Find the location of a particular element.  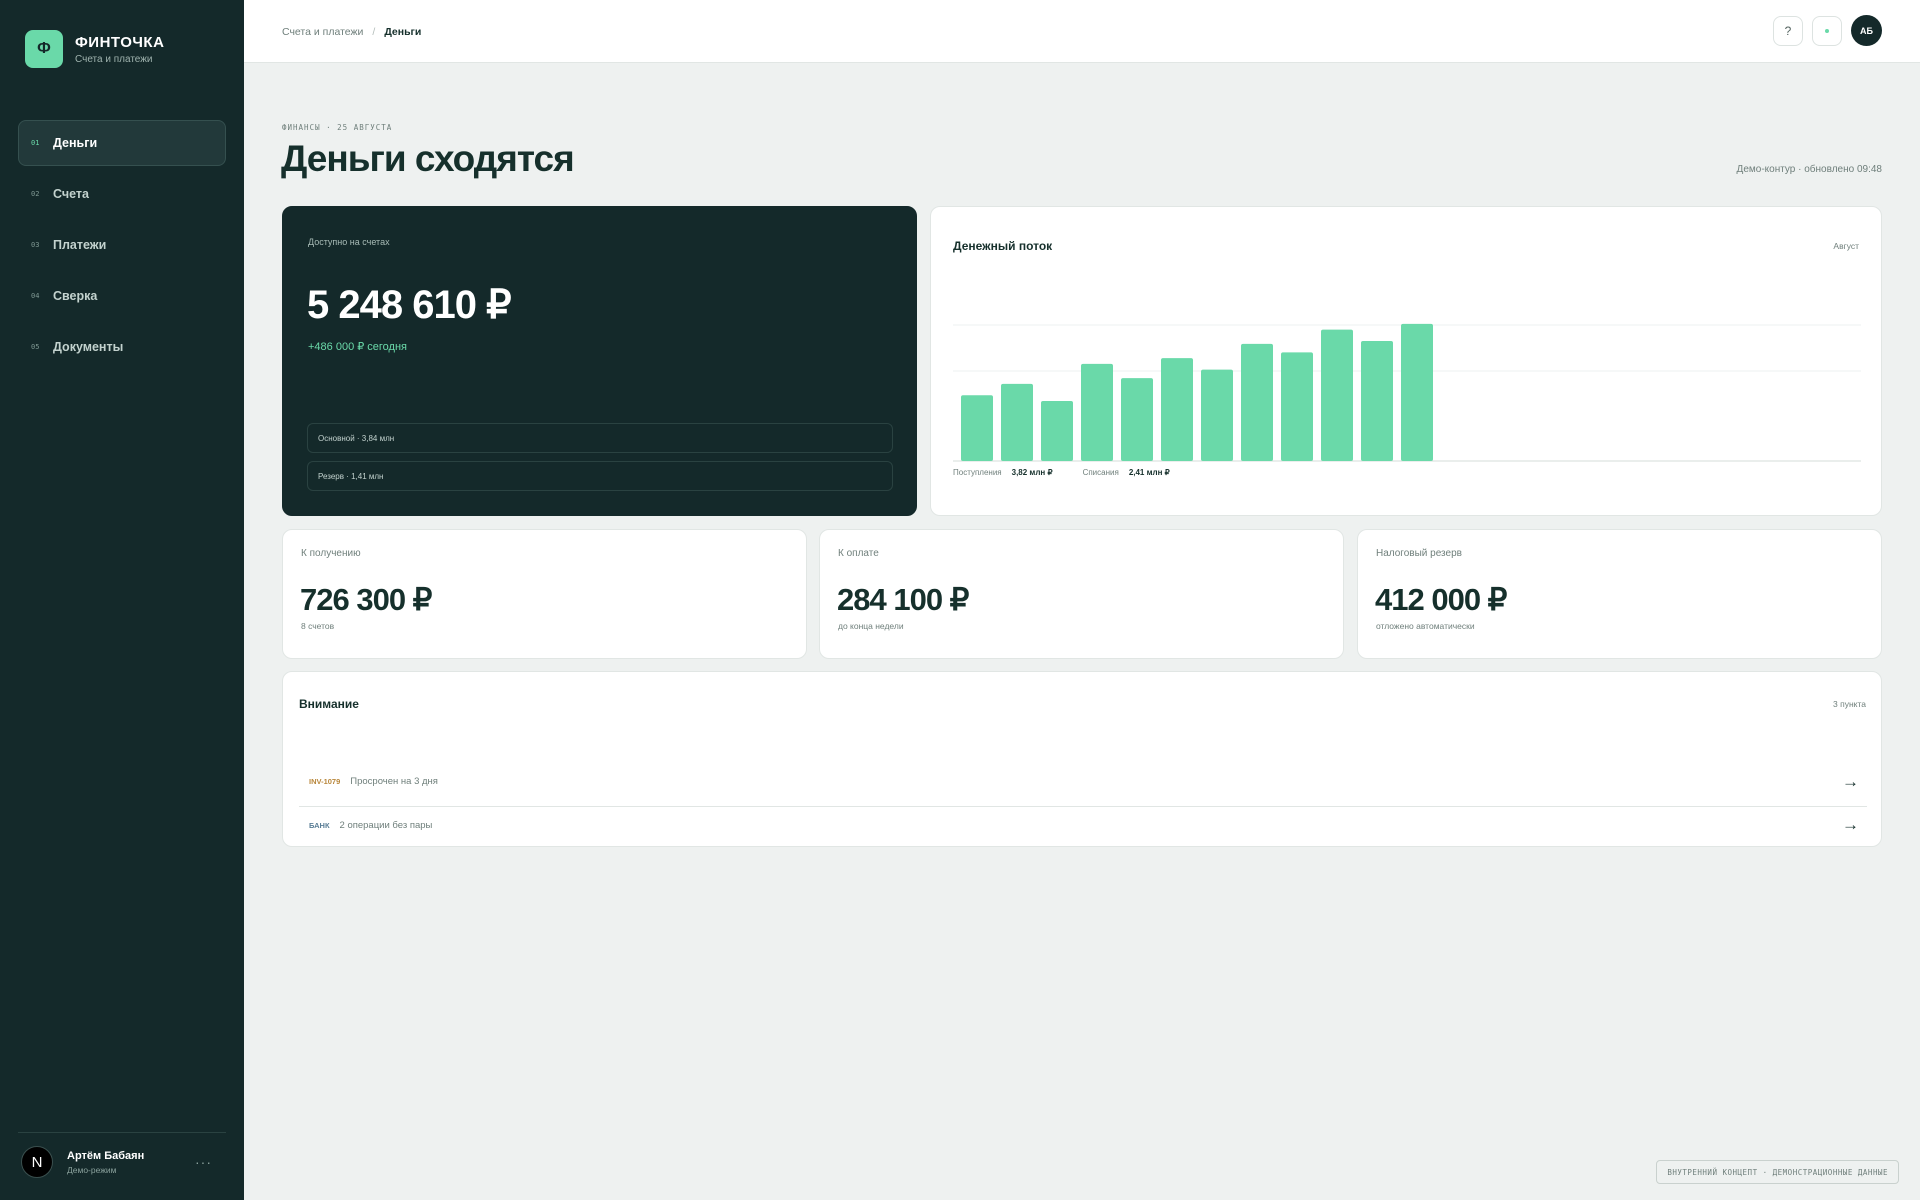

brand: Ф ФИНТОЧКА Счета и платежи is located at coordinates (94, 49).